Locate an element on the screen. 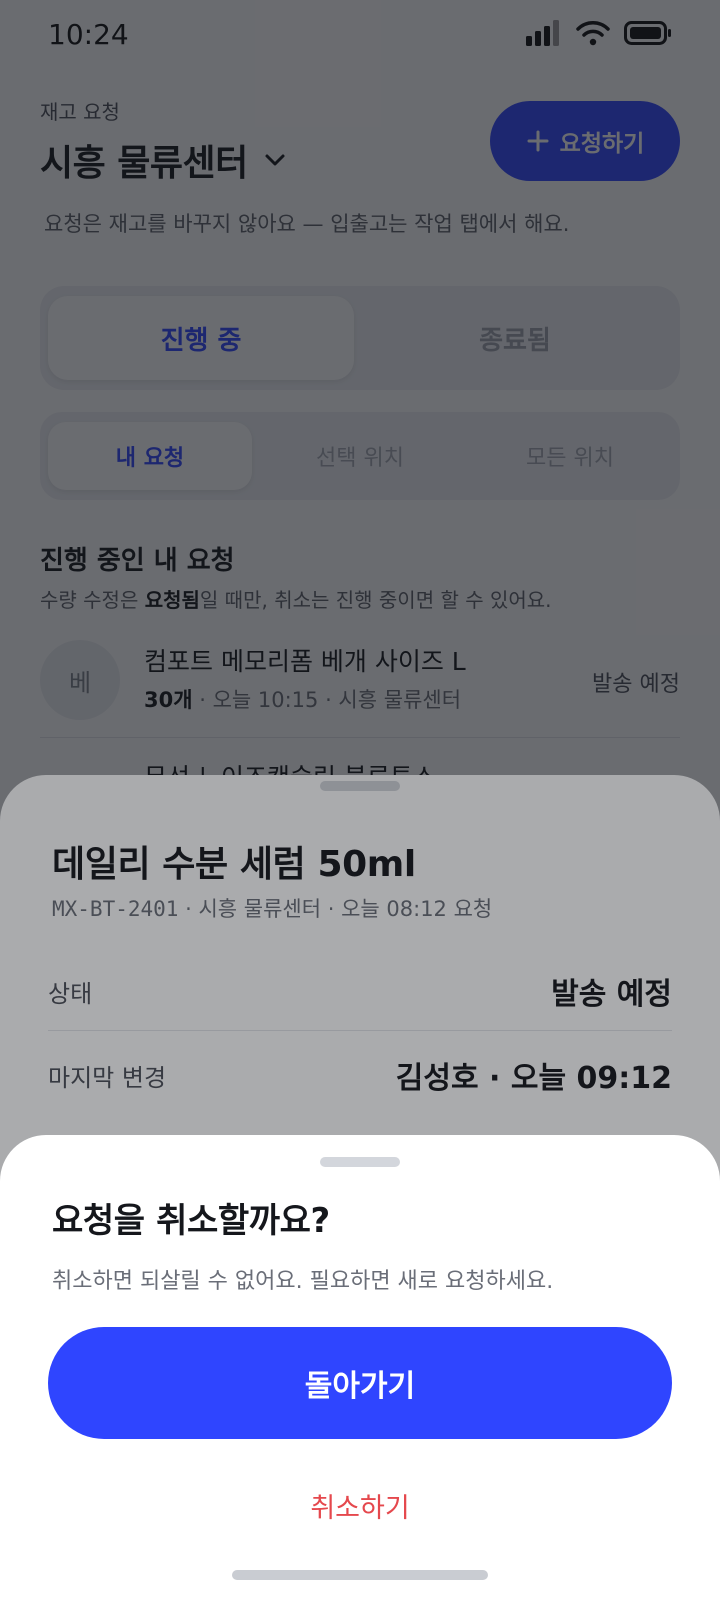  home-indicator is located at coordinates (360, 1575).